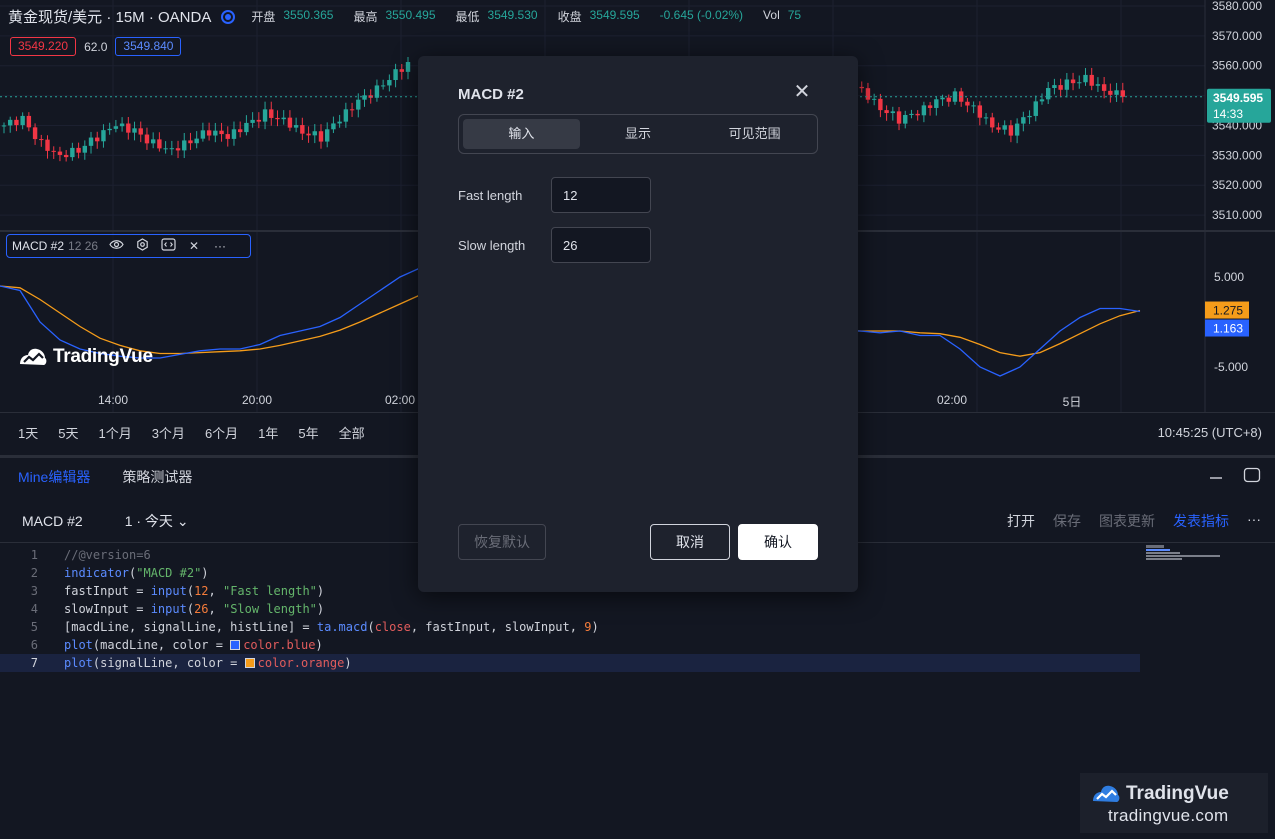 The image size is (1275, 839). I want to click on buy-price-button: 3549.840, so click(148, 46).